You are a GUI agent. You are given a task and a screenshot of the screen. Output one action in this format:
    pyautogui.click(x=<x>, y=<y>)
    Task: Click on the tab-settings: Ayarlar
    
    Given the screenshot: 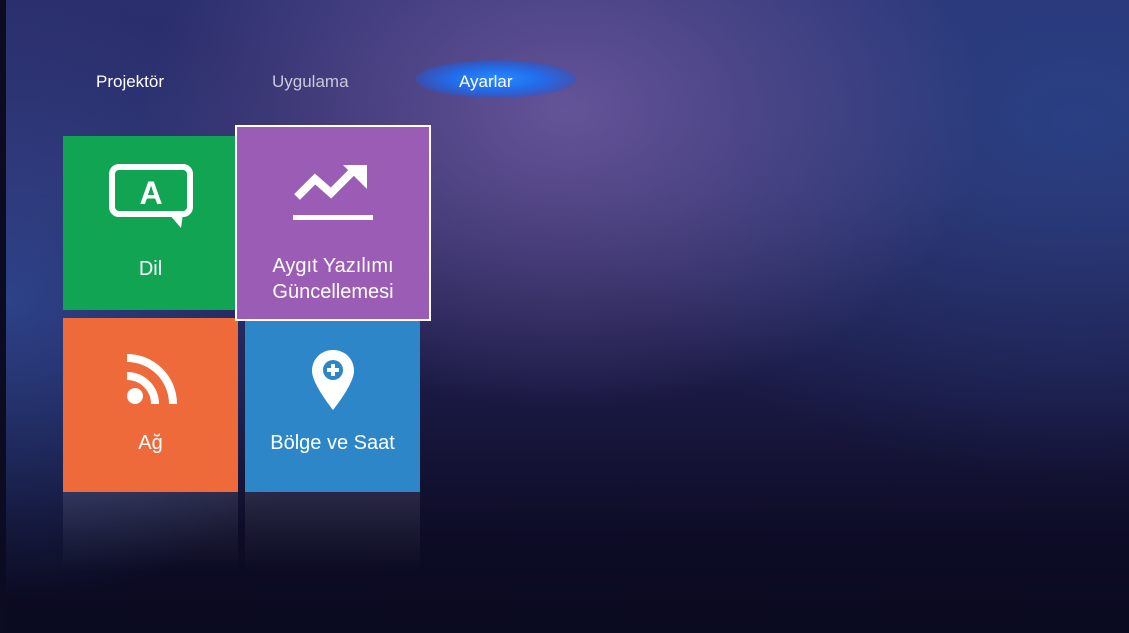 What is the action you would take?
    pyautogui.click(x=486, y=84)
    